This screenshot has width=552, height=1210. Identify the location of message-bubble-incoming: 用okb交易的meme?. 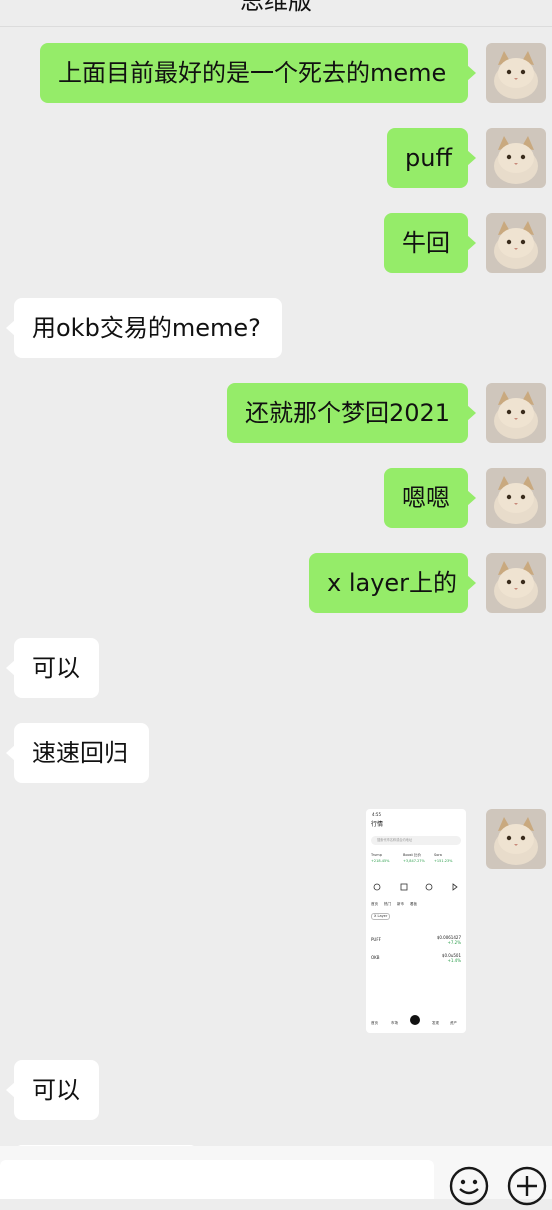
(144, 328).